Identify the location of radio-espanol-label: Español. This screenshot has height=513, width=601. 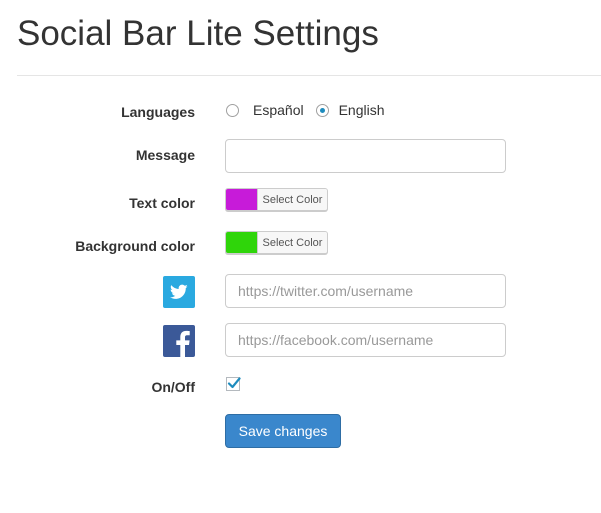
(278, 110).